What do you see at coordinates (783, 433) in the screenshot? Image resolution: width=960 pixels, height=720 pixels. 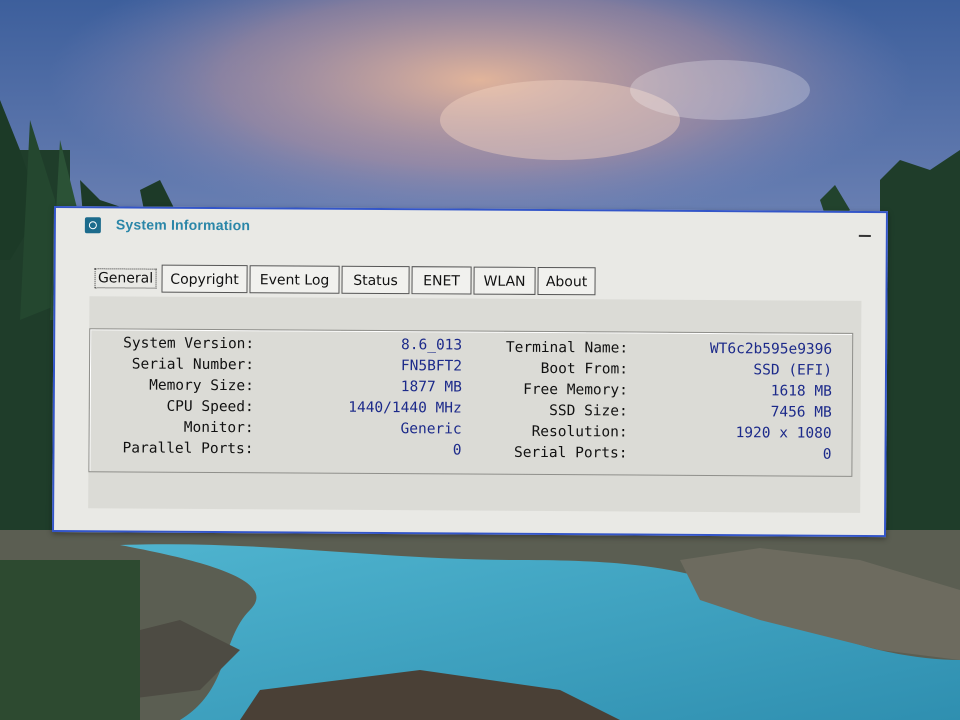 I see `info-value: 1920 x 1080` at bounding box center [783, 433].